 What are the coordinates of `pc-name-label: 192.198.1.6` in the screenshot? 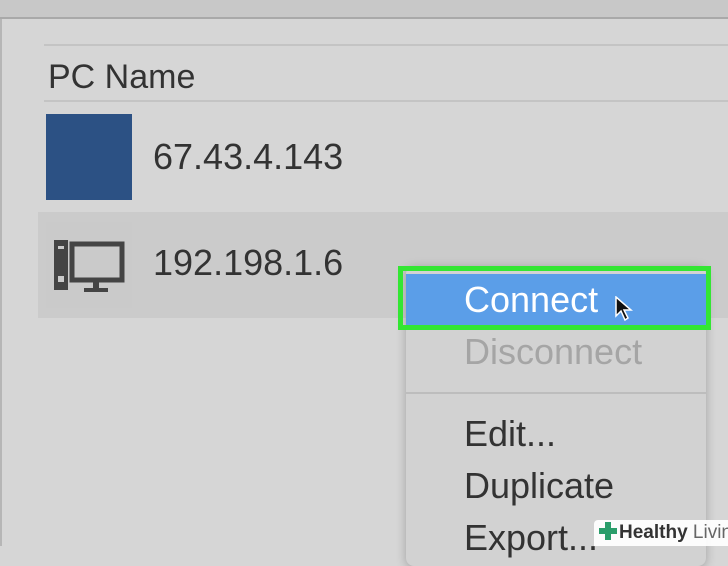 It's located at (248, 262).